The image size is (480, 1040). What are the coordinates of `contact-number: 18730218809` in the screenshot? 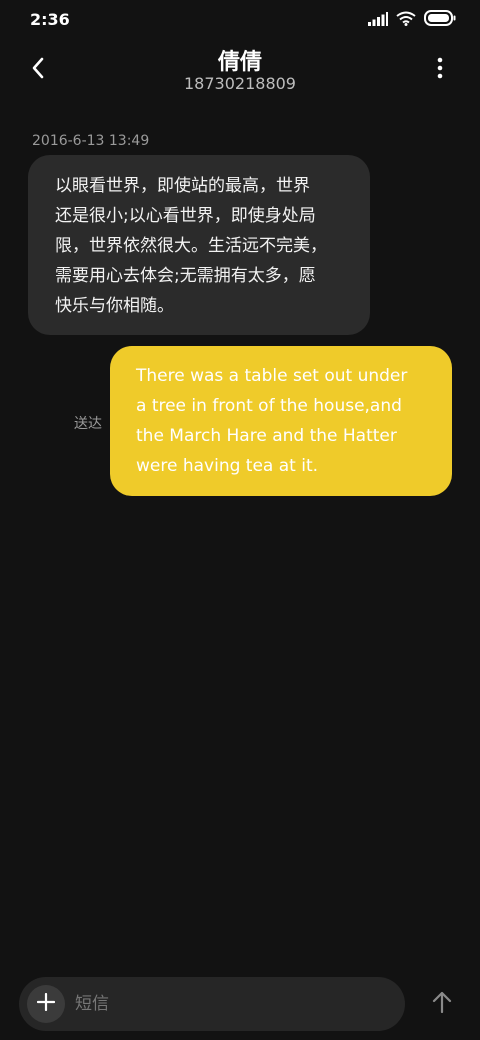 It's located at (240, 83).